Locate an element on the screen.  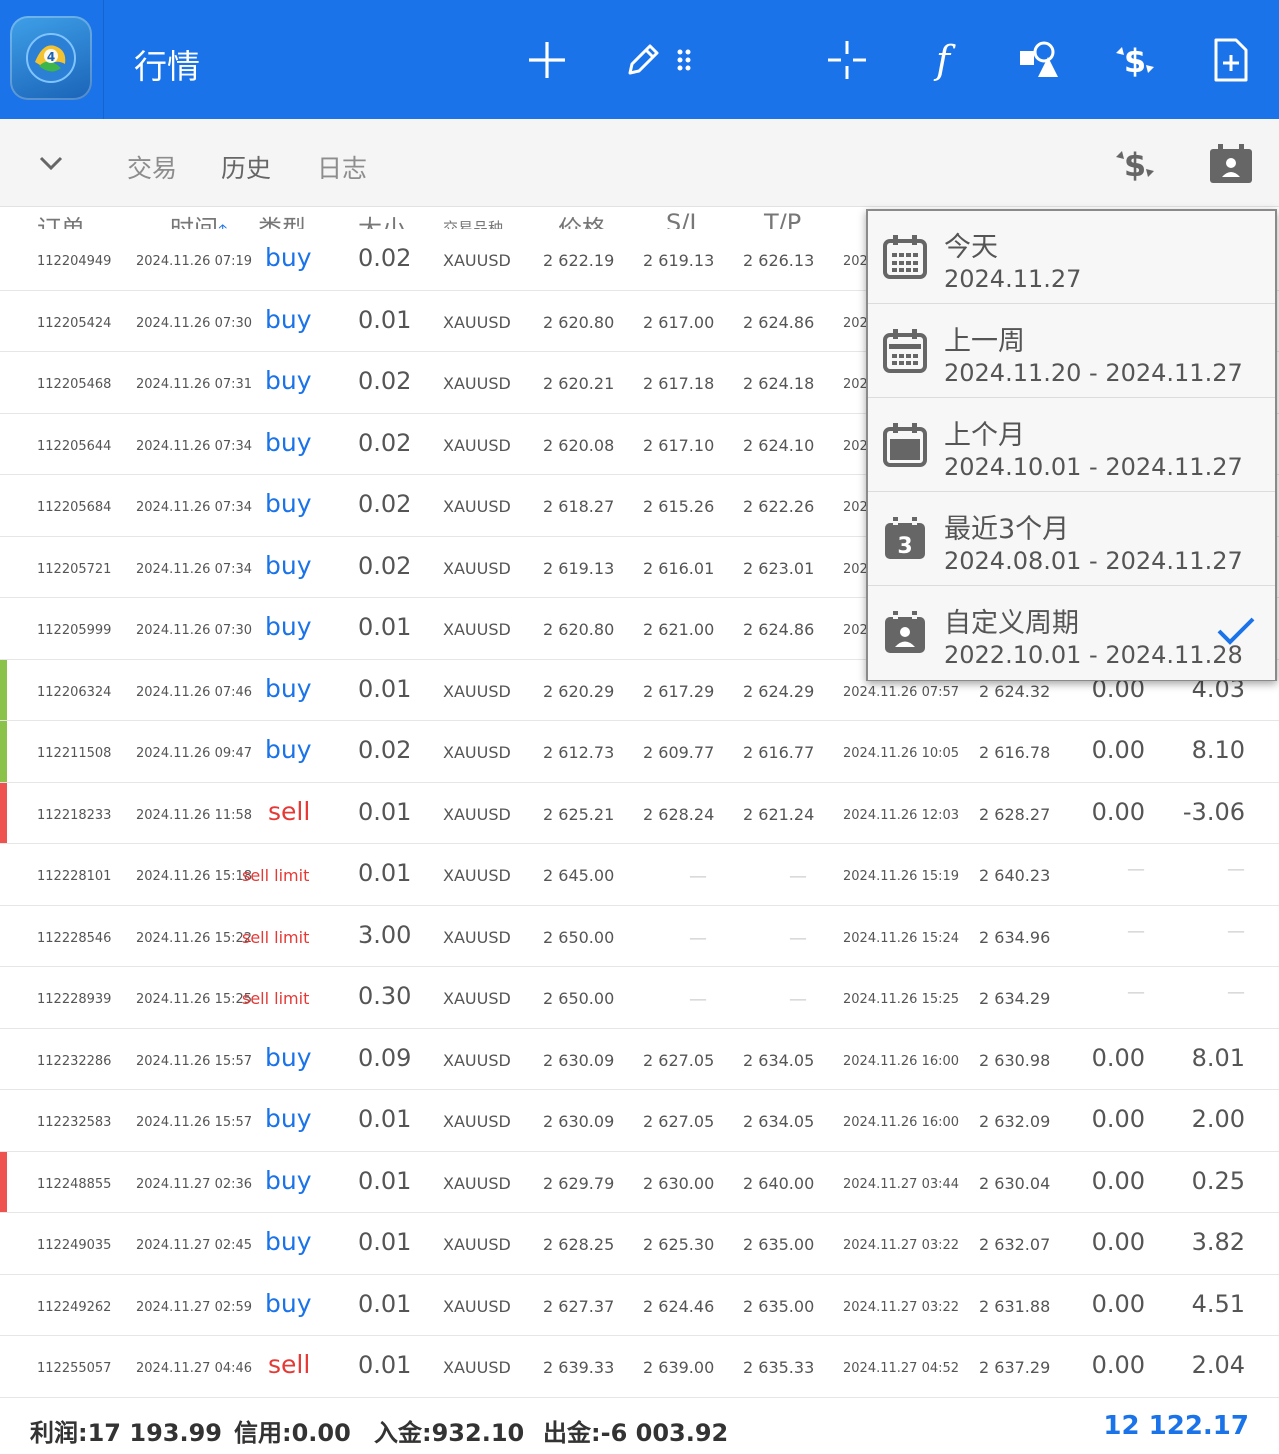
metatrader-logo-icon: 4 is located at coordinates (51, 58).